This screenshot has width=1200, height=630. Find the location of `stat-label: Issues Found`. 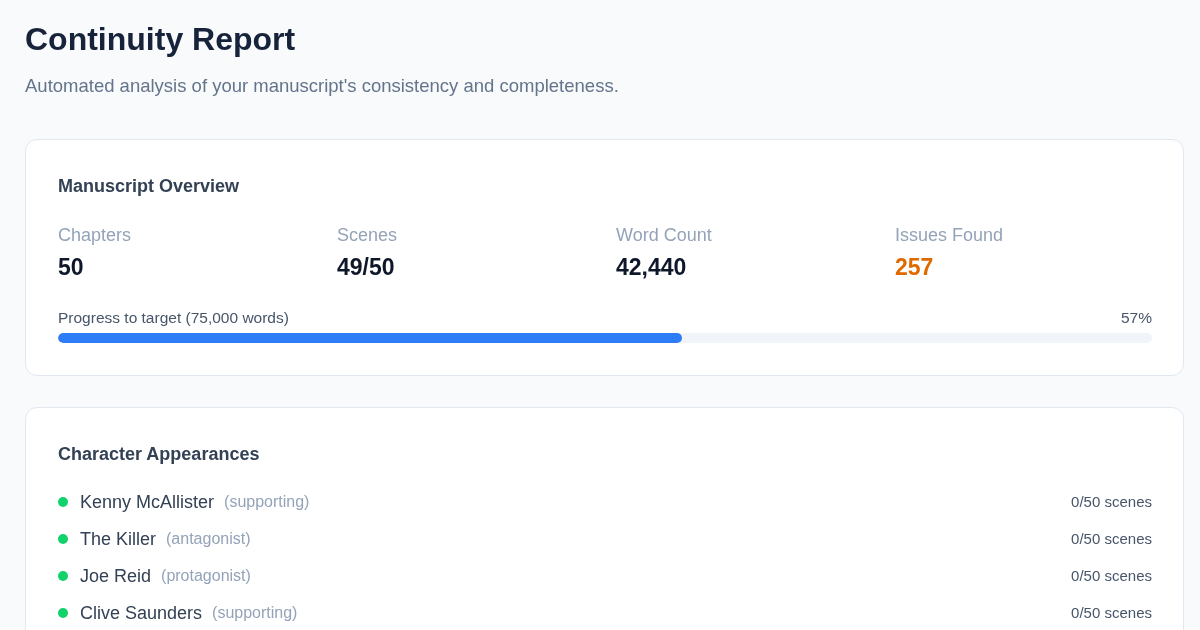

stat-label: Issues Found is located at coordinates (949, 235).